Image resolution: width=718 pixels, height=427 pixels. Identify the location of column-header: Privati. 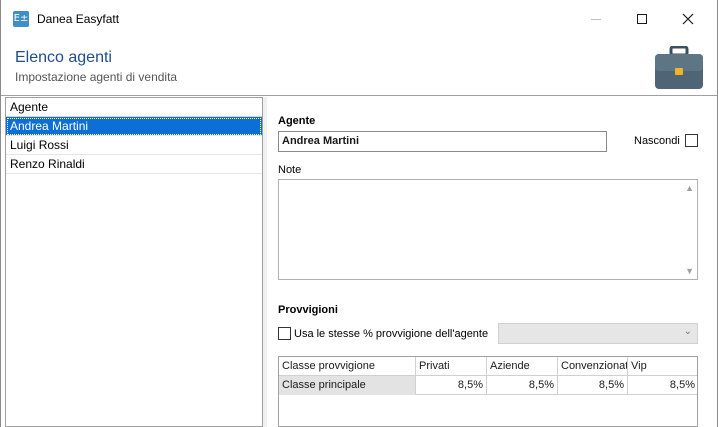
(451, 366).